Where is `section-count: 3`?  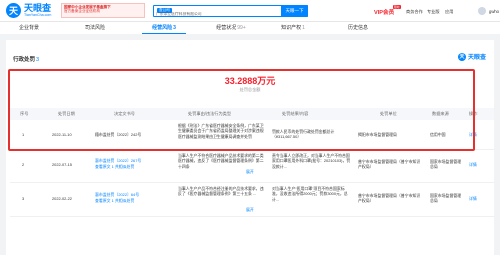
section-count: 3 is located at coordinates (38, 60).